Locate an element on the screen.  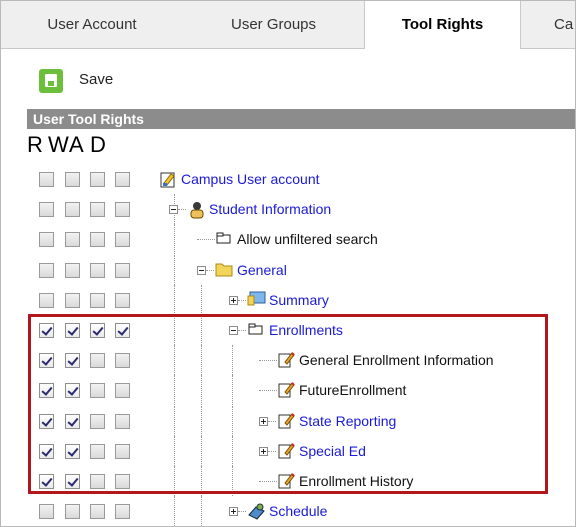
tab-strip: User Account User Groups Tool Rights Ca is located at coordinates (288, 25).